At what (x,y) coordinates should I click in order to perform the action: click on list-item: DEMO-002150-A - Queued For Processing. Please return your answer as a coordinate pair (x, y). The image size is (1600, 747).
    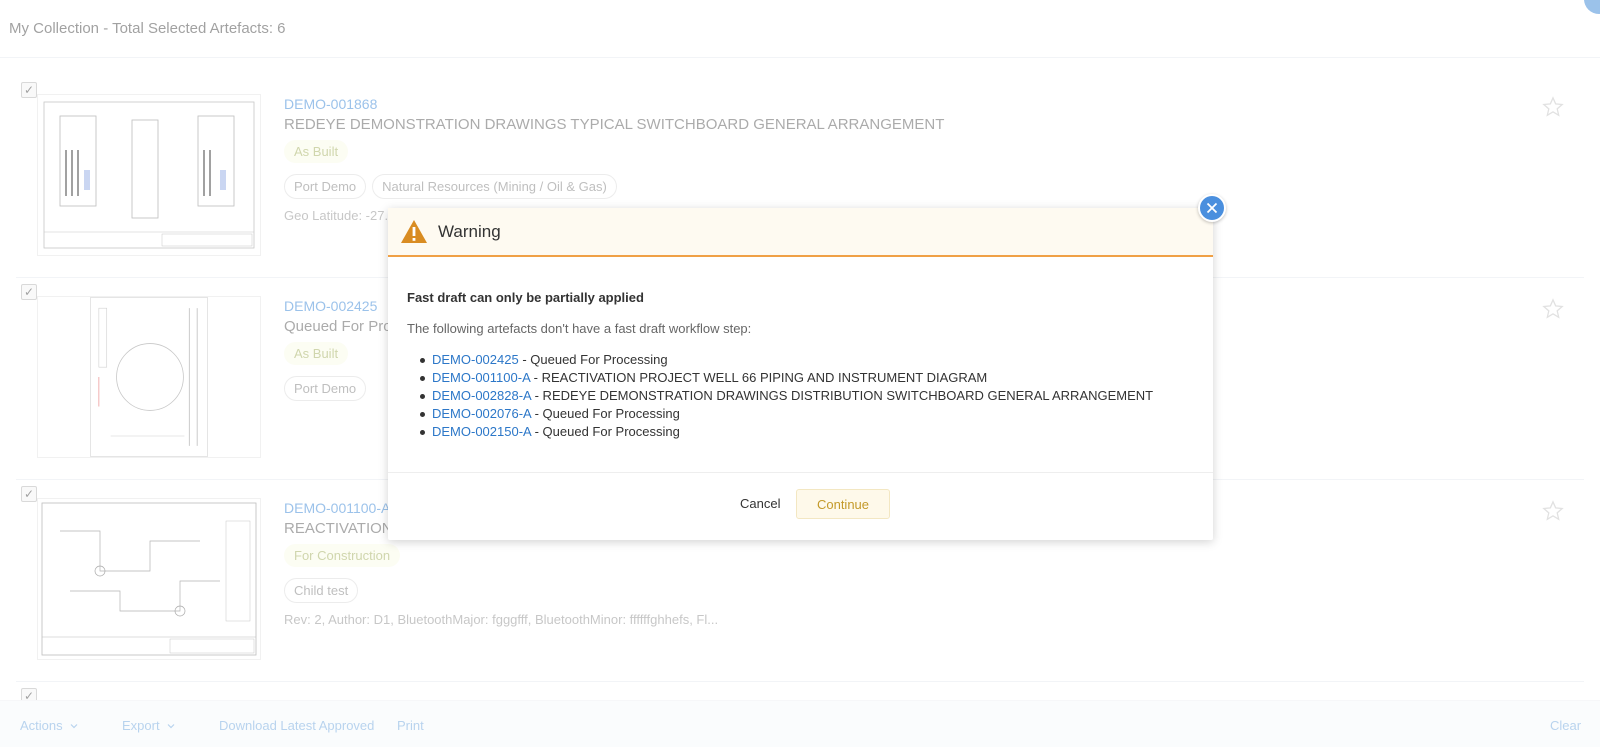
    Looking at the image, I should click on (785, 432).